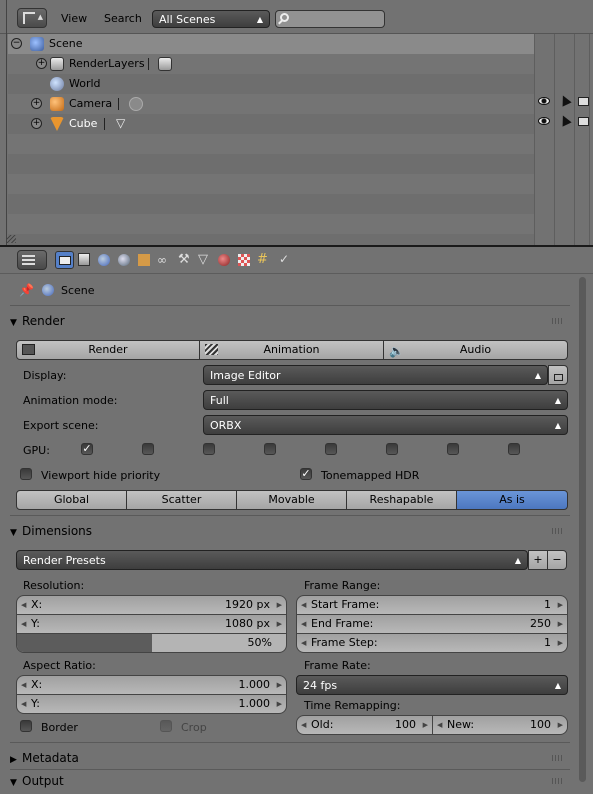  Describe the element at coordinates (64, 560) in the screenshot. I see `render-presets-value: Render Presets` at that location.